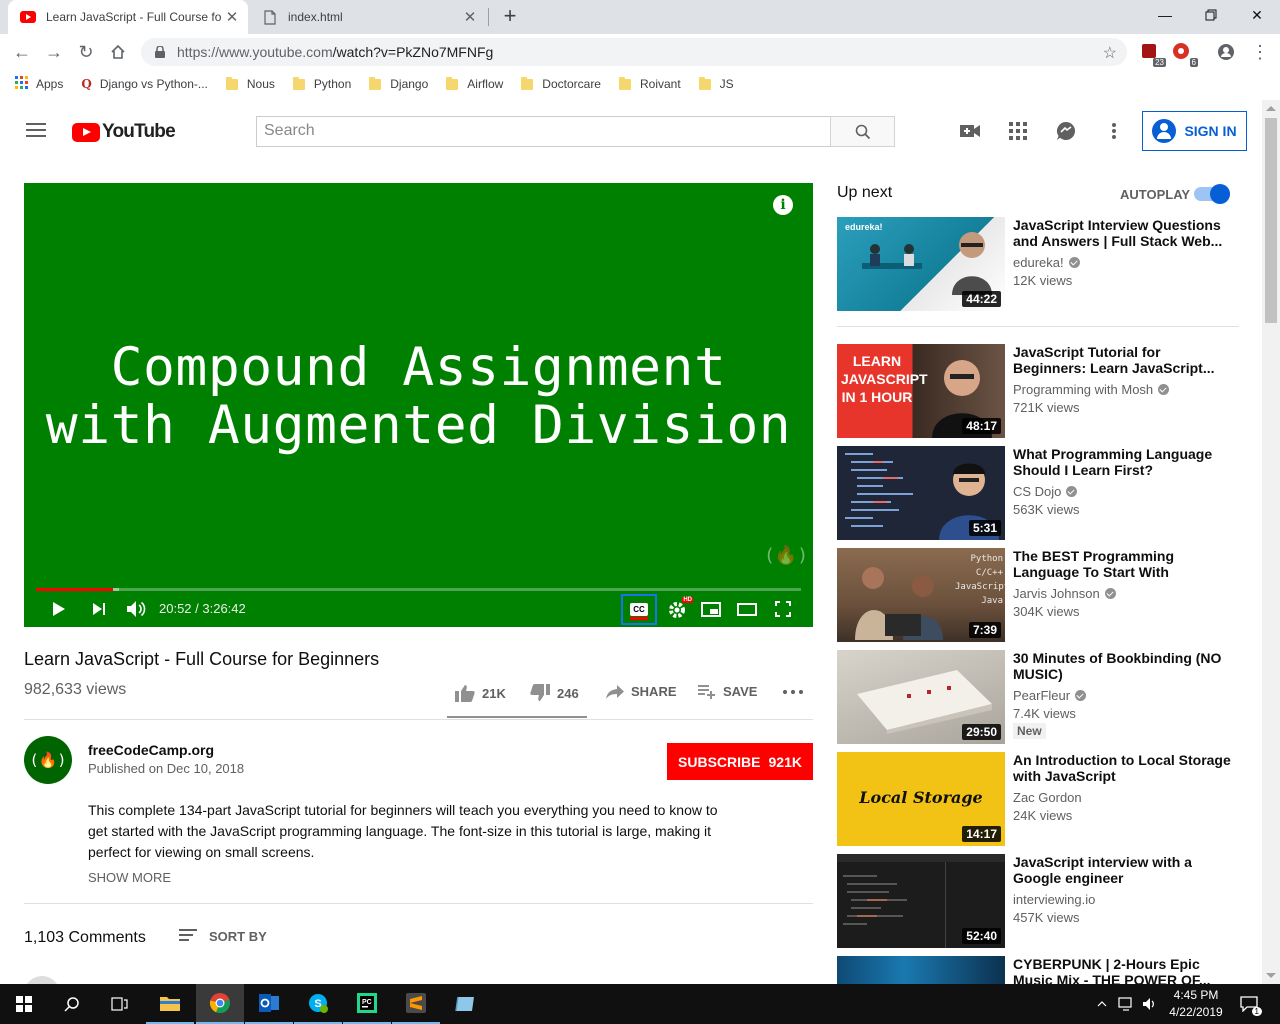  I want to click on channel-name: interviewing.io, so click(1054, 899).